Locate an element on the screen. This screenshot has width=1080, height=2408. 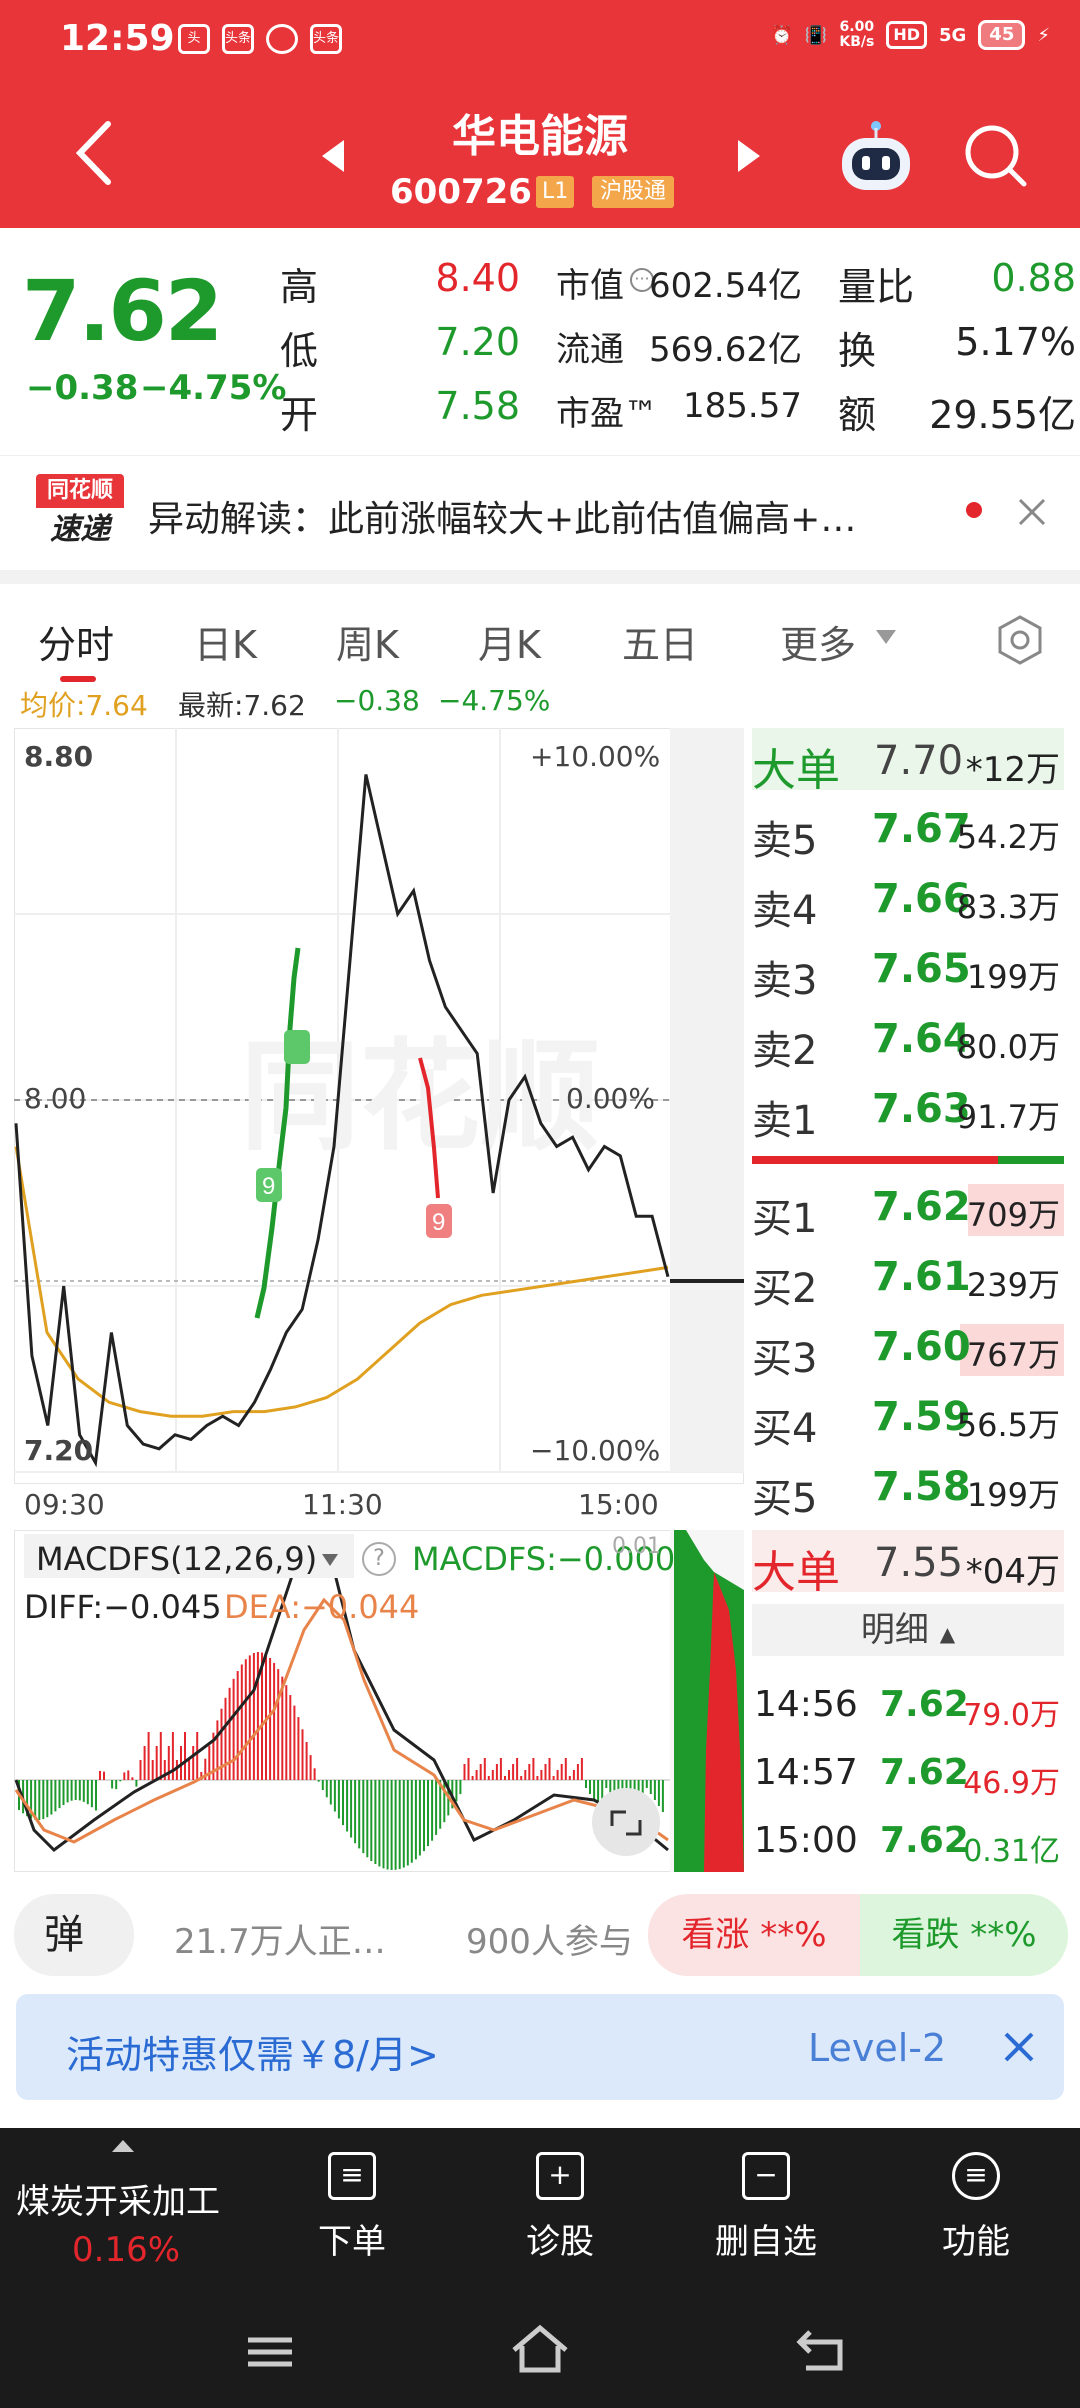
bid-row: 买1 7.62 709万 is located at coordinates (908, 1209).